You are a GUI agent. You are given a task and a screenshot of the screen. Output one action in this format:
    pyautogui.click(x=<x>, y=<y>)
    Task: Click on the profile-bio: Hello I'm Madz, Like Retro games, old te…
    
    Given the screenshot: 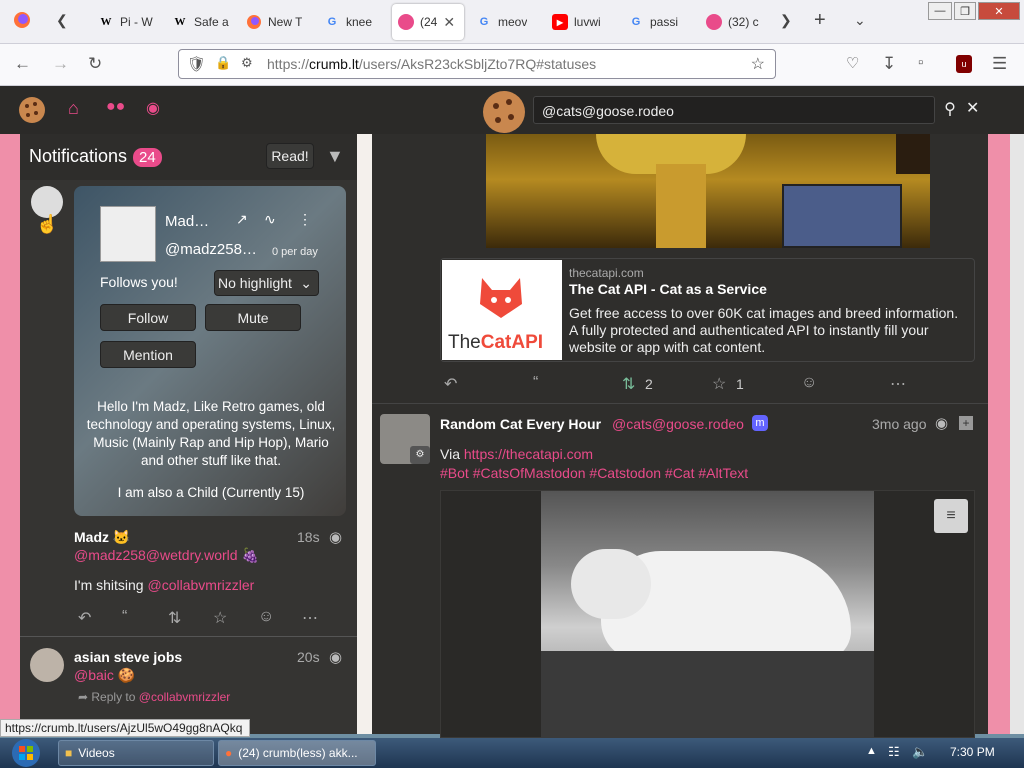 What is the action you would take?
    pyautogui.click(x=211, y=433)
    